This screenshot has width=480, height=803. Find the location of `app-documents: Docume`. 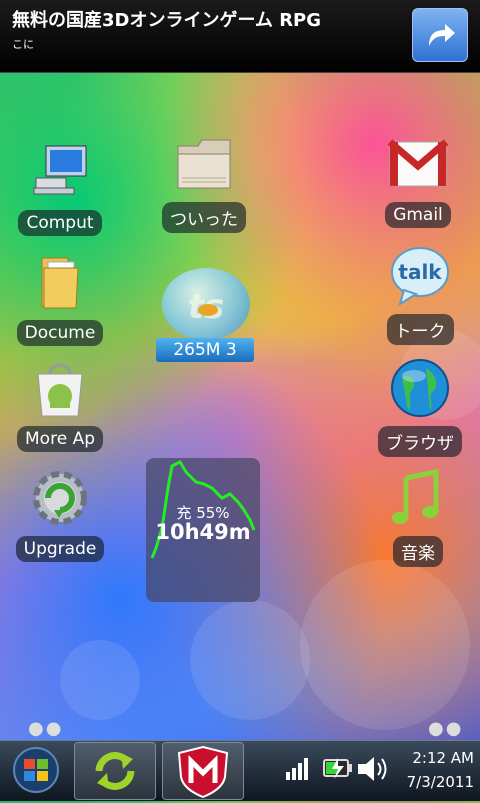

app-documents: Docume is located at coordinates (60, 300).